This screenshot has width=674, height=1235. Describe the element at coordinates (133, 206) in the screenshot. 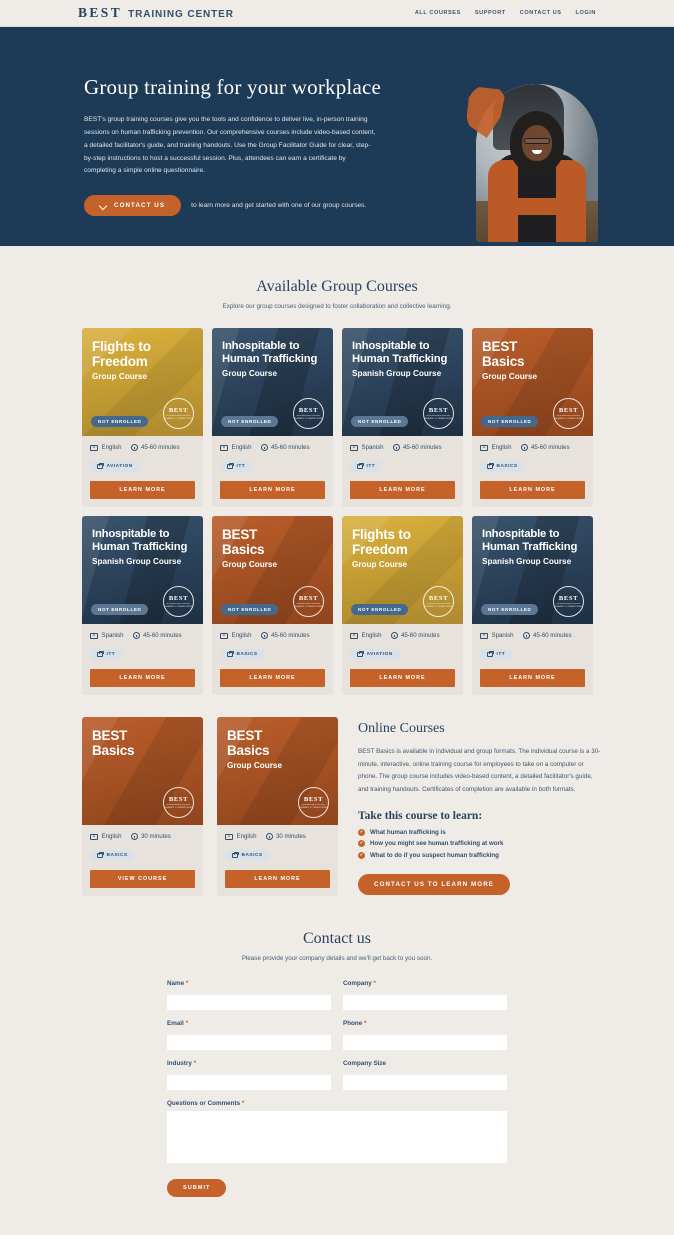

I see `hero-contact-us-button: CONTACT US` at that location.